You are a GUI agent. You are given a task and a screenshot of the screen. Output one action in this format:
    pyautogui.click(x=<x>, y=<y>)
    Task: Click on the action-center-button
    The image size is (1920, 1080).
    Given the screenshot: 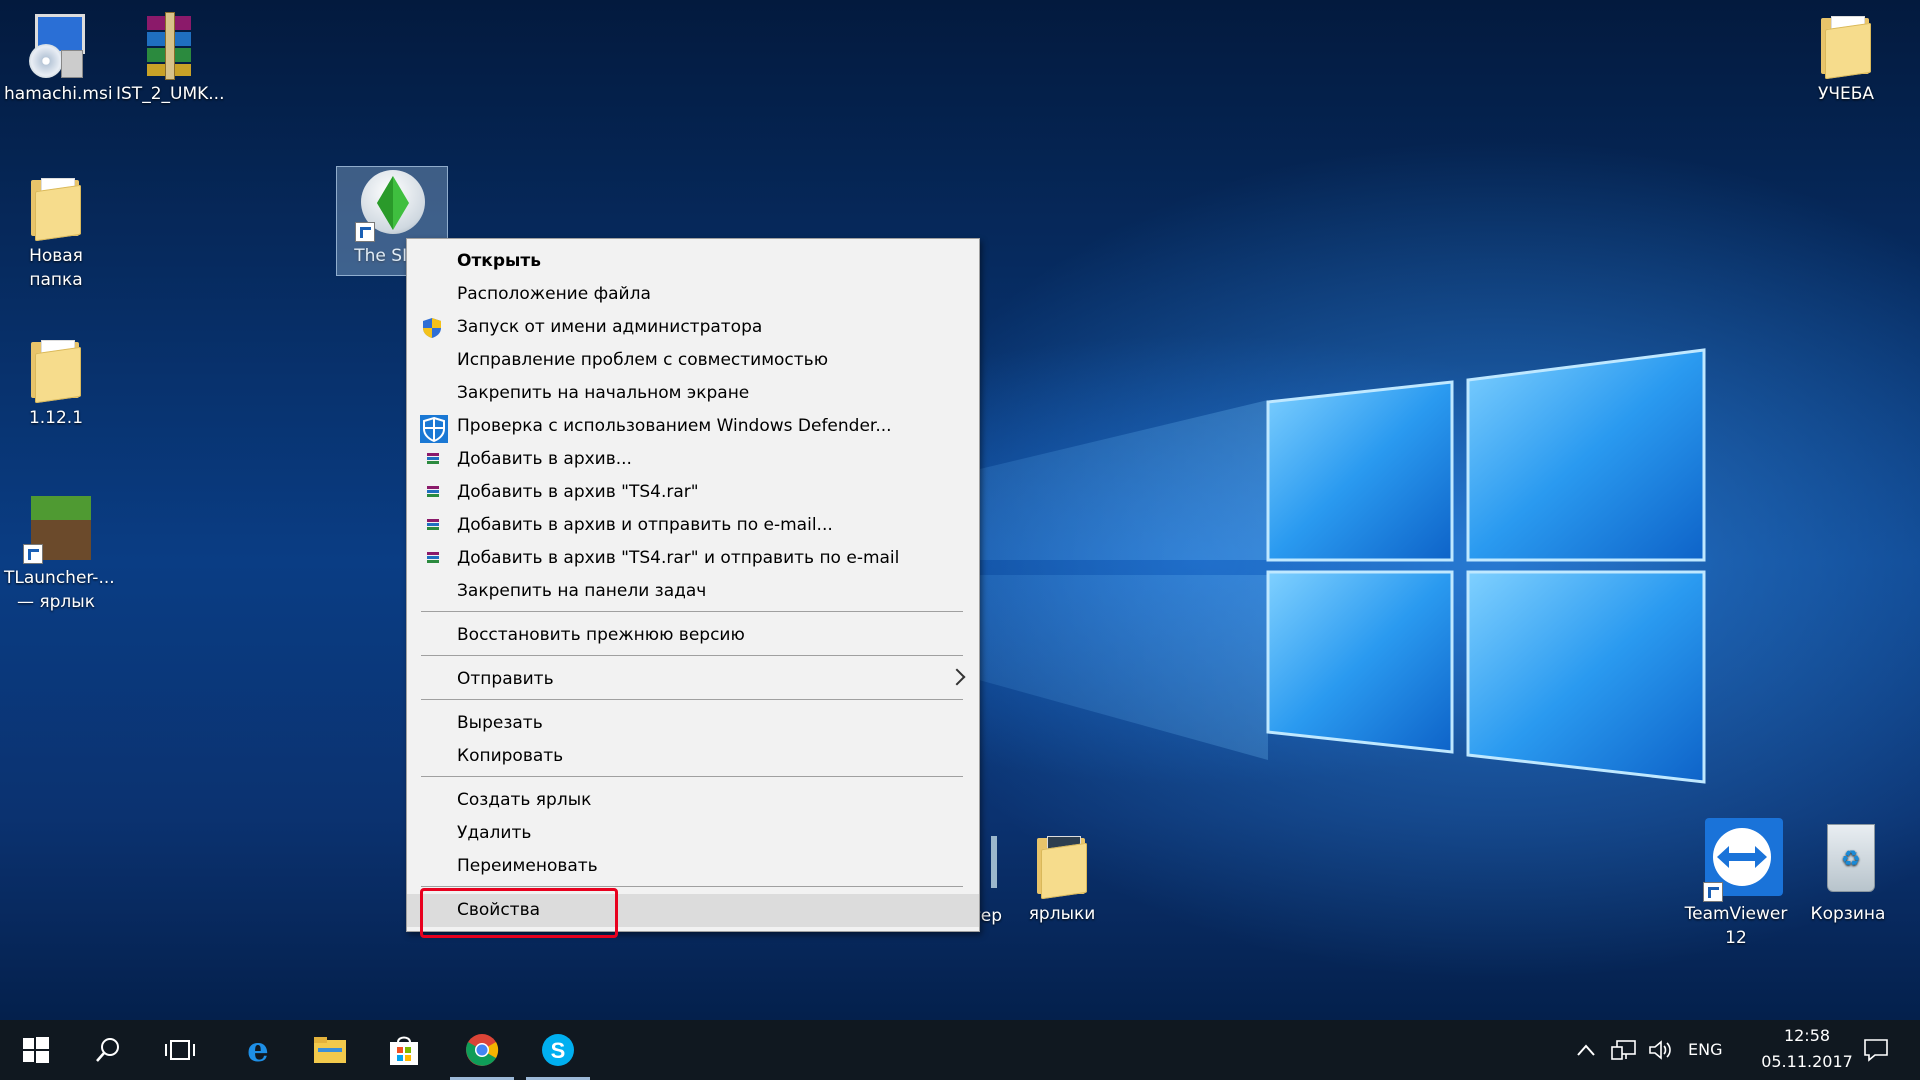 What is the action you would take?
    pyautogui.click(x=1876, y=1050)
    